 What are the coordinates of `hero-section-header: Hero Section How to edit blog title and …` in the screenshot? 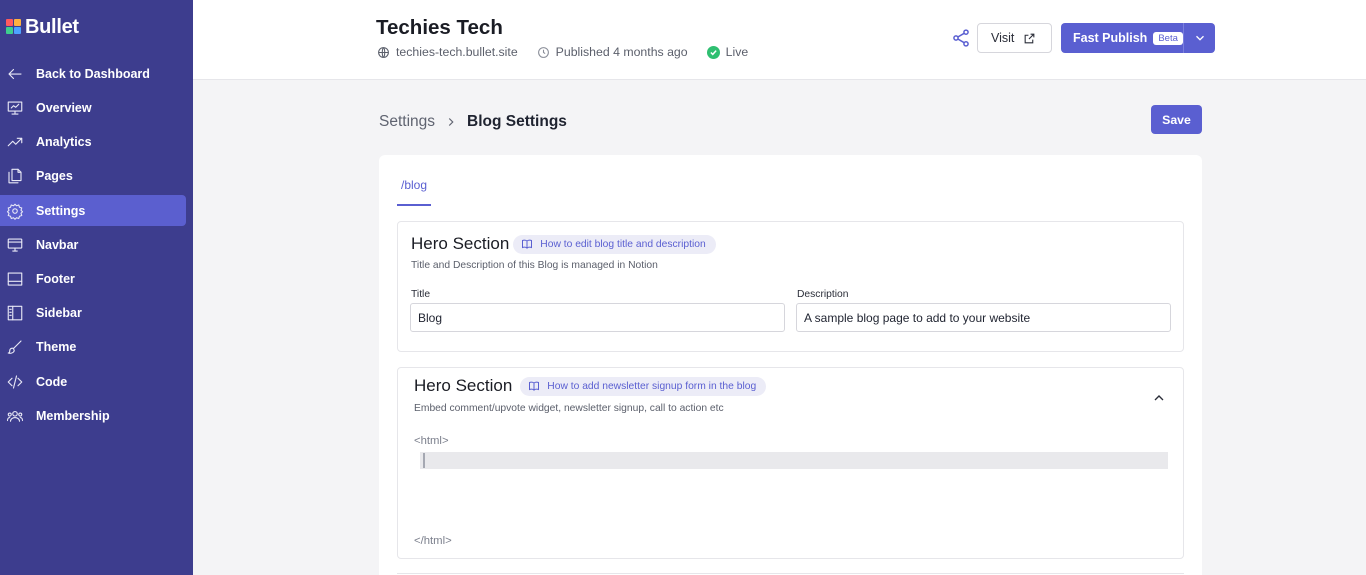 It's located at (563, 244).